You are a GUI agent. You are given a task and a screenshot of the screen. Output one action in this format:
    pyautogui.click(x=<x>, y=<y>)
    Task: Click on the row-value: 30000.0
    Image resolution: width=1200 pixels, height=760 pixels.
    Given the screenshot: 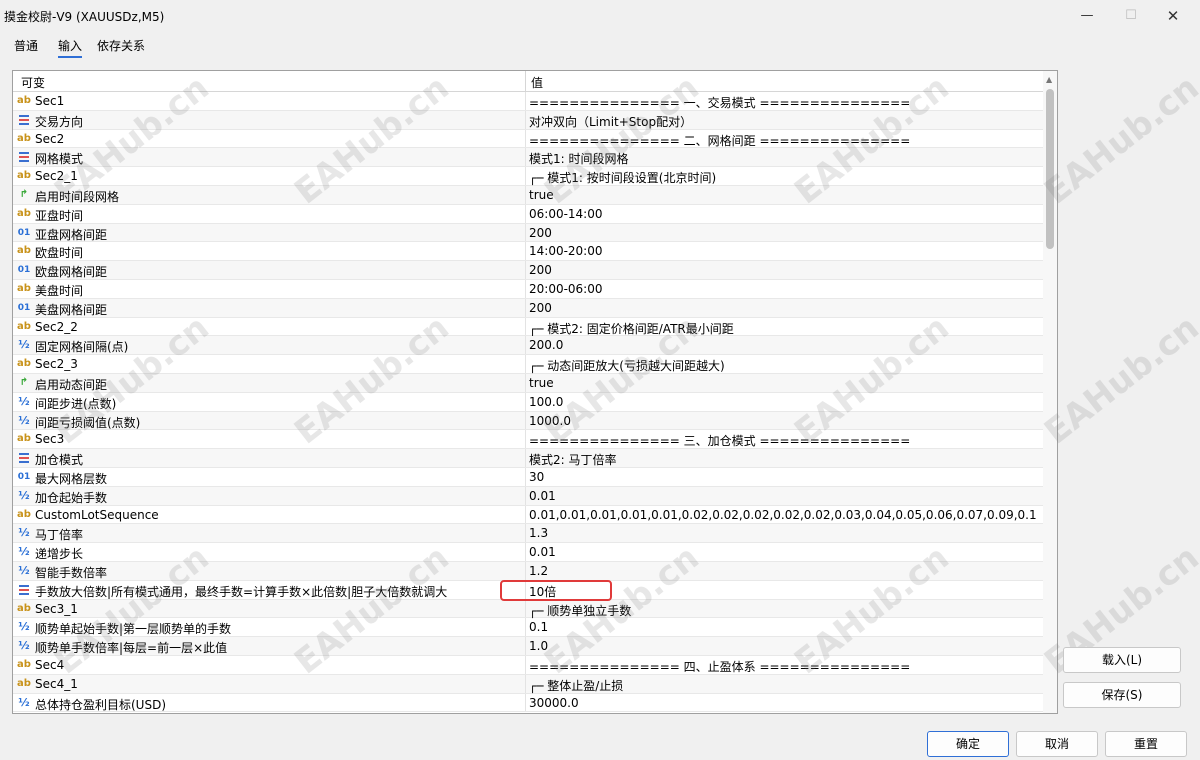 What is the action you would take?
    pyautogui.click(x=783, y=703)
    